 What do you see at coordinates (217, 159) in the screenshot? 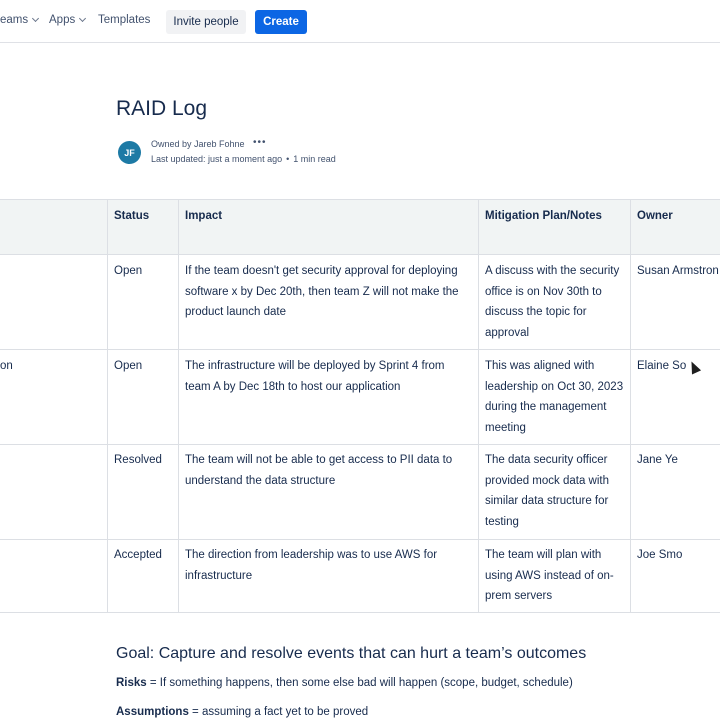
I see `last-updated: Last updated: just a moment ago` at bounding box center [217, 159].